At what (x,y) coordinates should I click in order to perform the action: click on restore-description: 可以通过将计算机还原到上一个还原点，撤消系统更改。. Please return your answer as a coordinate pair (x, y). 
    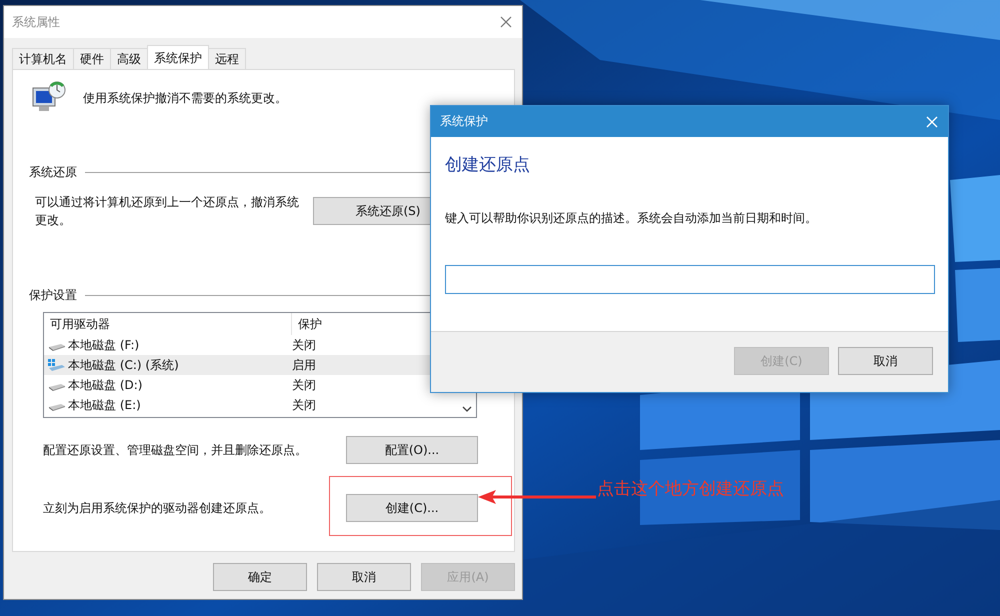
    Looking at the image, I should click on (167, 211).